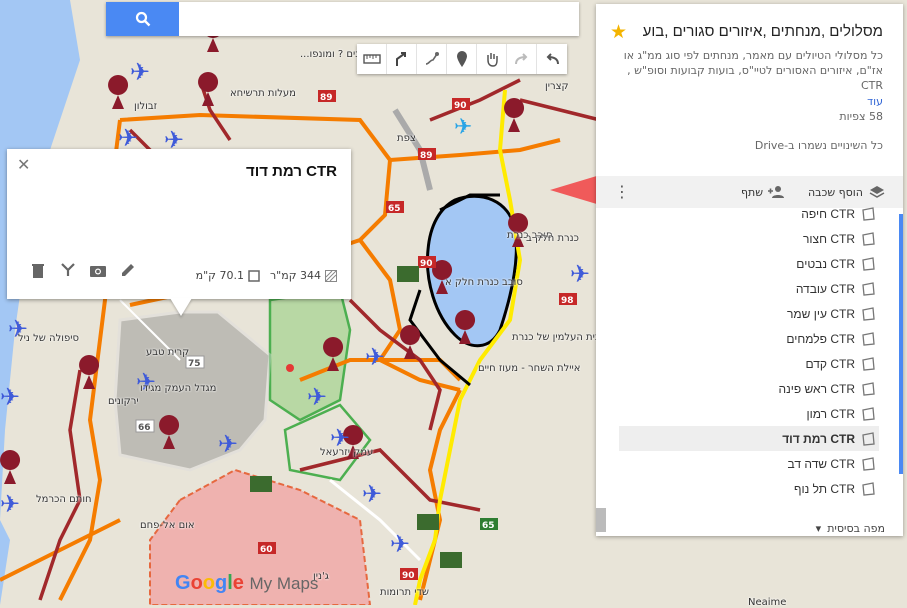  What do you see at coordinates (263, 93) in the screenshot?
I see `map-label: מעלות תרשיחא` at bounding box center [263, 93].